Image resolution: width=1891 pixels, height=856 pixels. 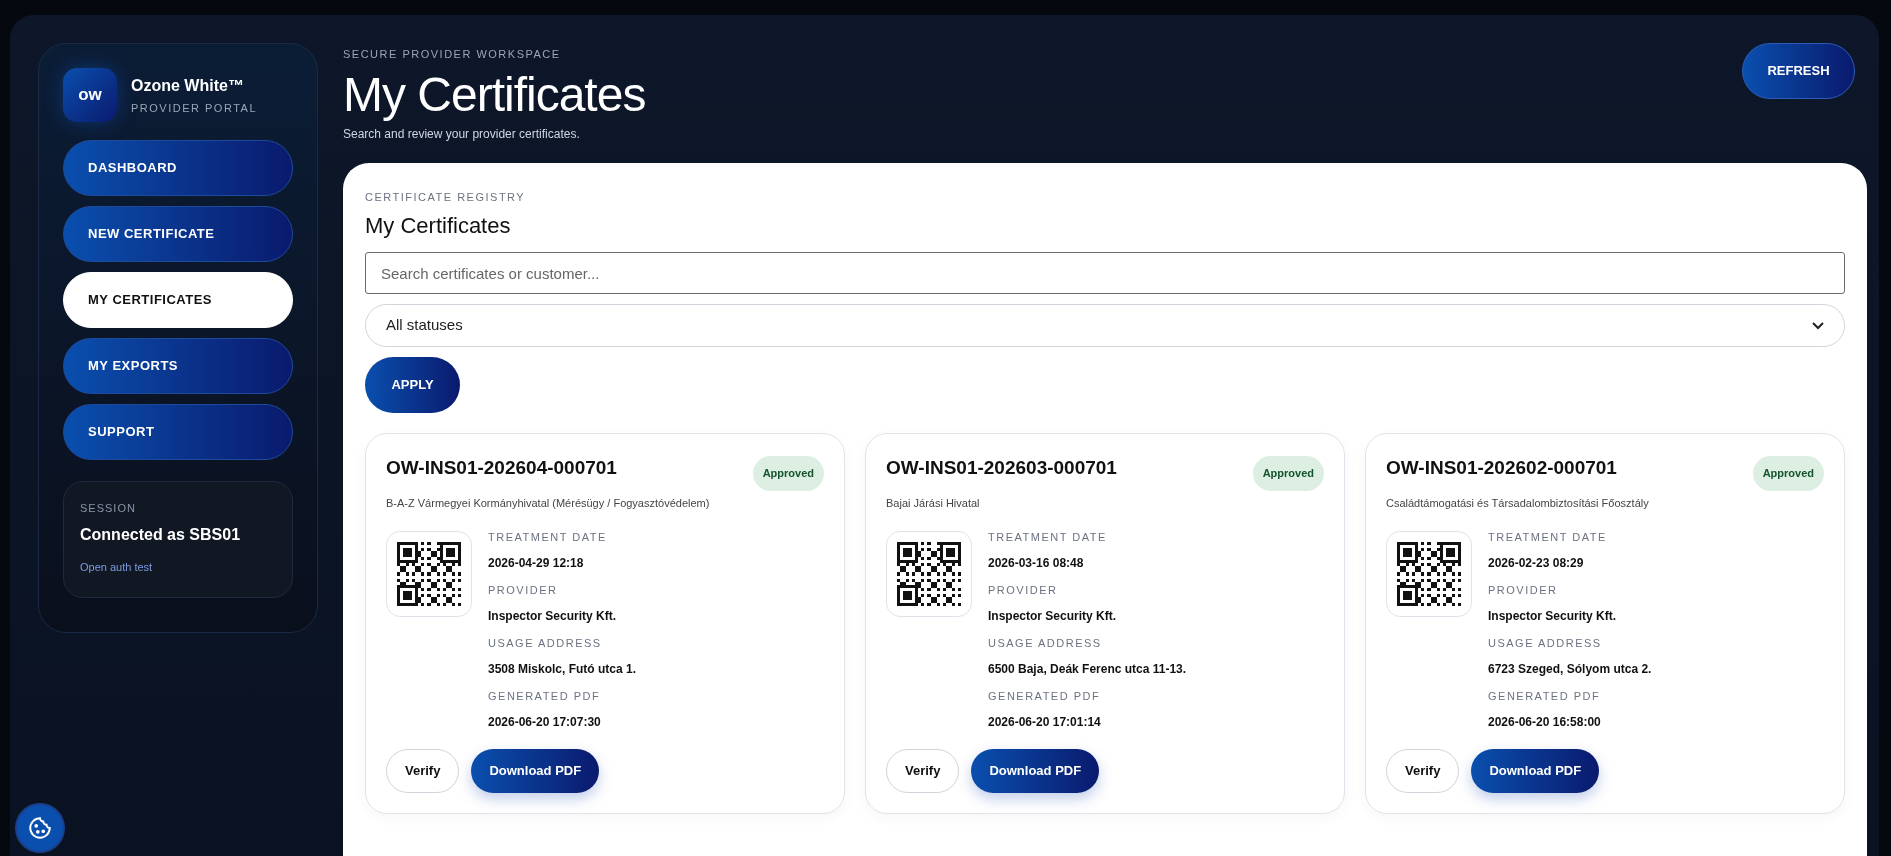 I want to click on nav-item: NEW CERTIFICATE, so click(x=178, y=234).